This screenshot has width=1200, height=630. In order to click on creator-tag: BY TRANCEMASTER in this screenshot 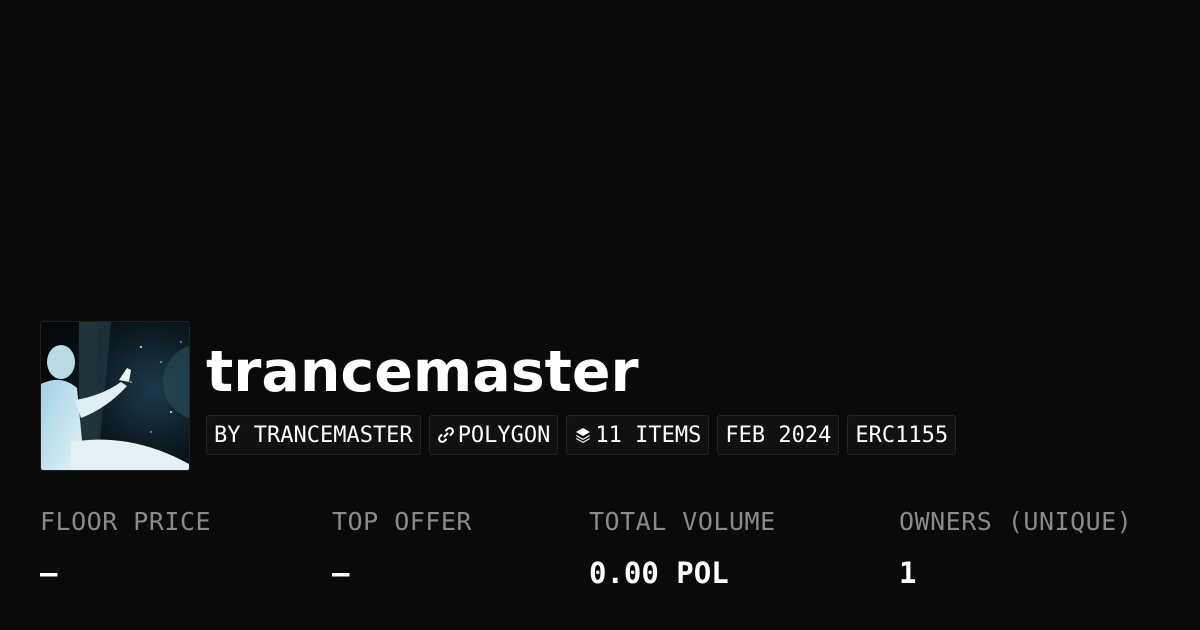, I will do `click(313, 435)`.